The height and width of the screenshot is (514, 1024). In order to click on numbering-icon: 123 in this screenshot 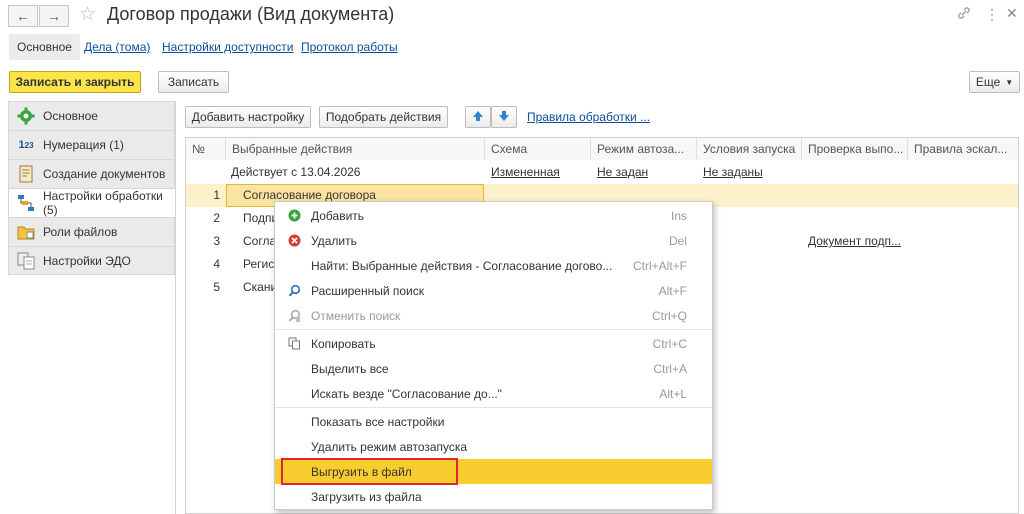, I will do `click(26, 145)`.